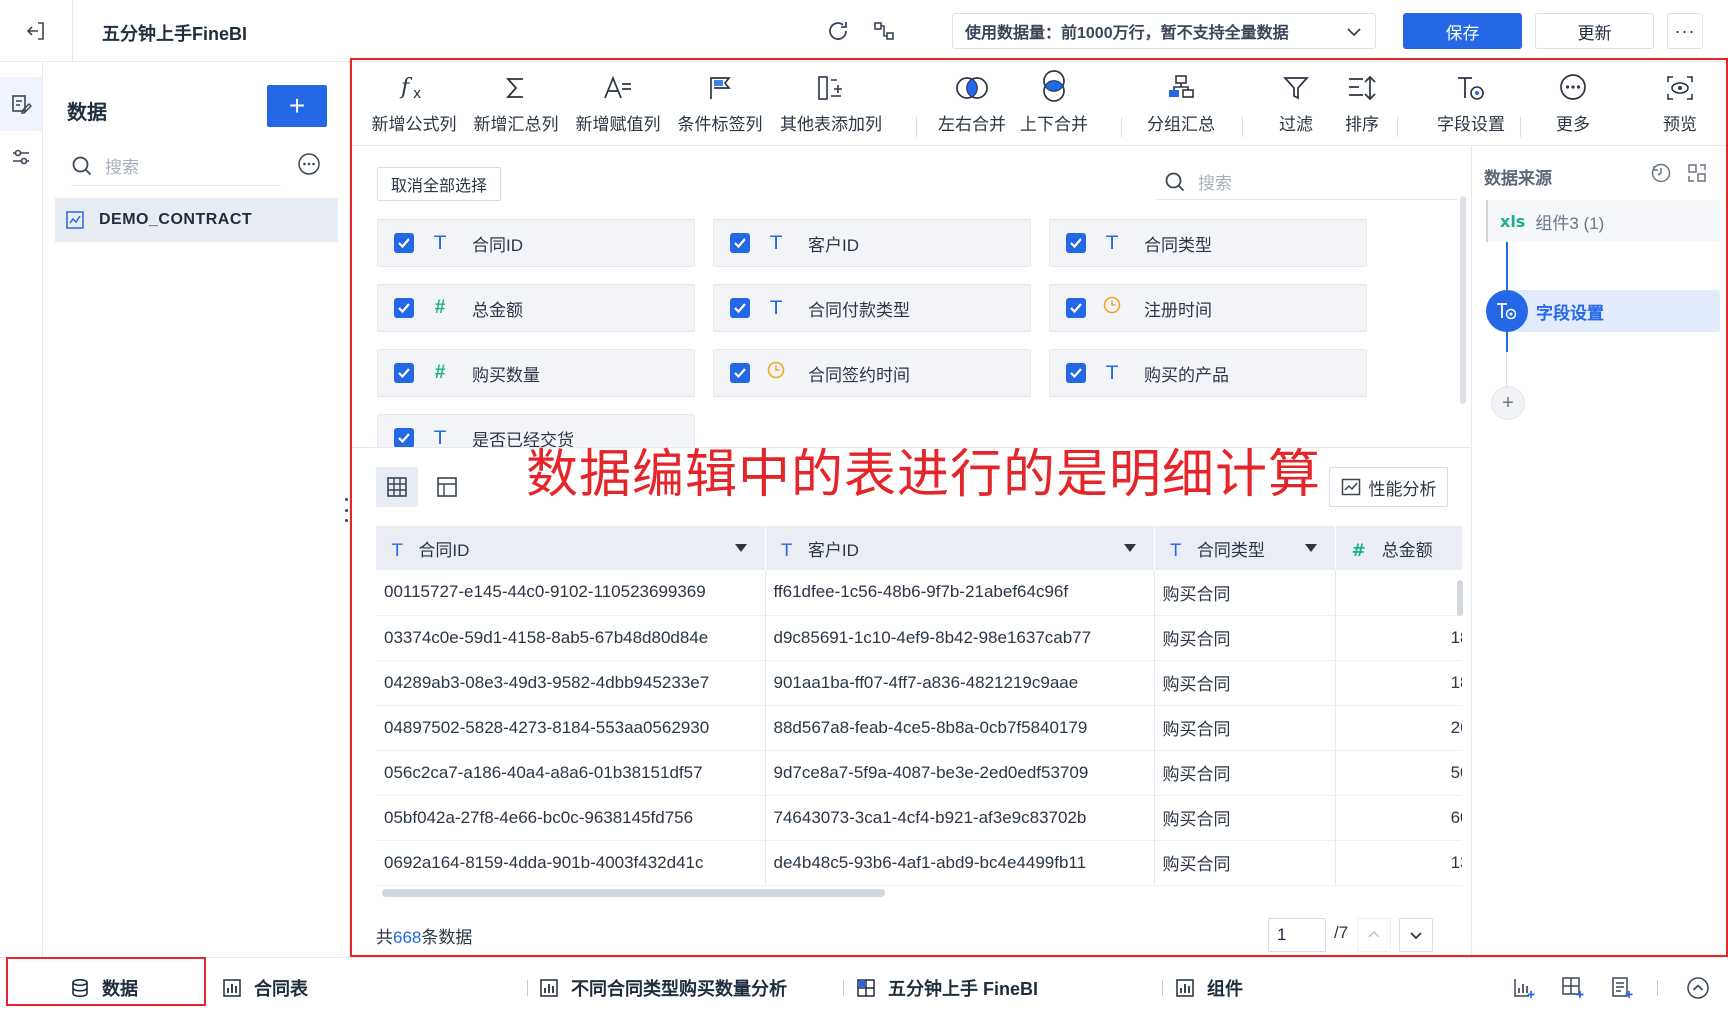 This screenshot has height=1018, width=1728. What do you see at coordinates (833, 550) in the screenshot?
I see `column-name: 客户ID` at bounding box center [833, 550].